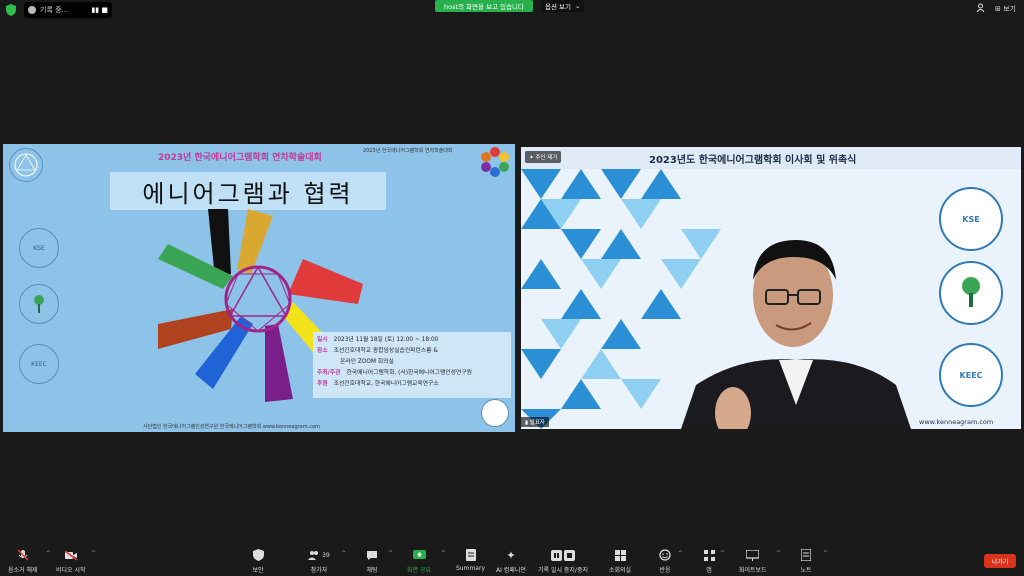  I want to click on unmute-button: 음소거 해제, so click(23, 561).